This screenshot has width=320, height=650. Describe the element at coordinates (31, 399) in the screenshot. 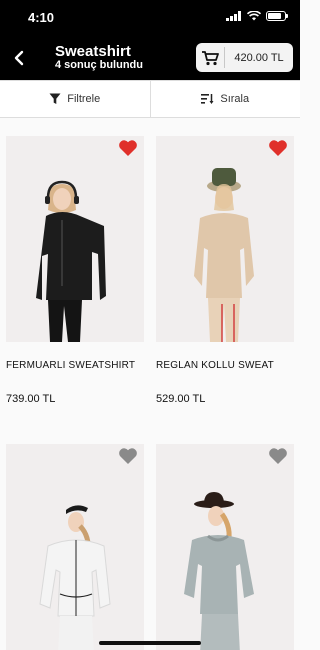

I see `product-price: 739.00 TL` at that location.